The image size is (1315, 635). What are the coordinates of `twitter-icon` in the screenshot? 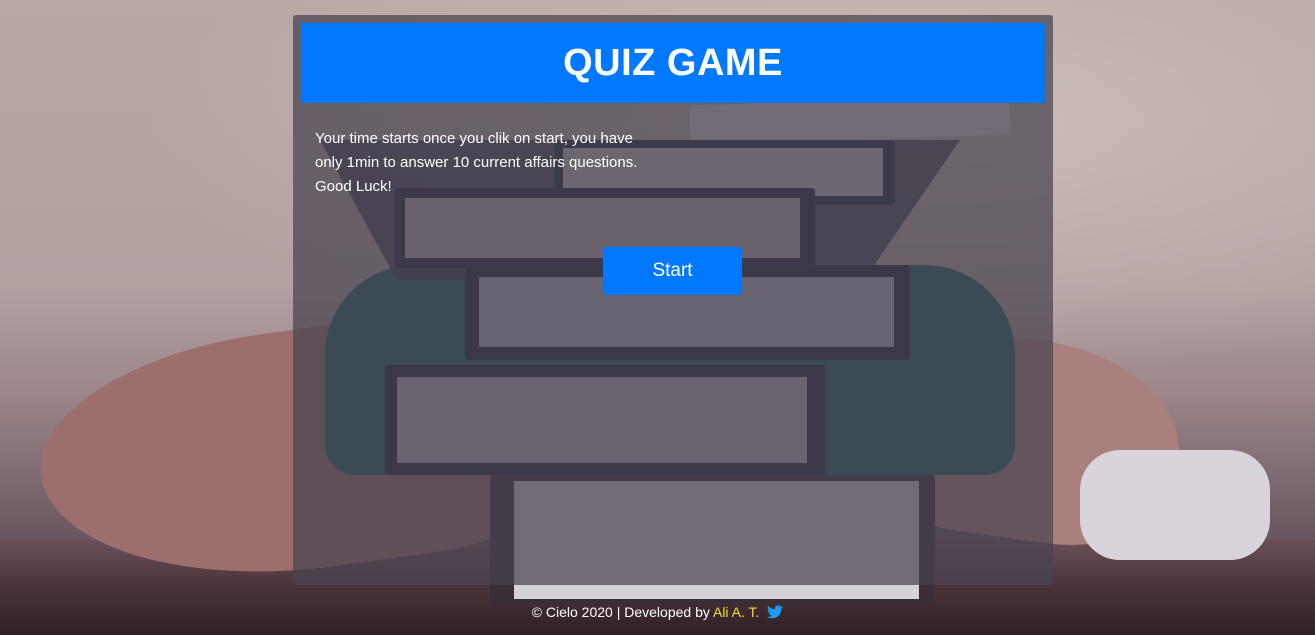 It's located at (775, 613).